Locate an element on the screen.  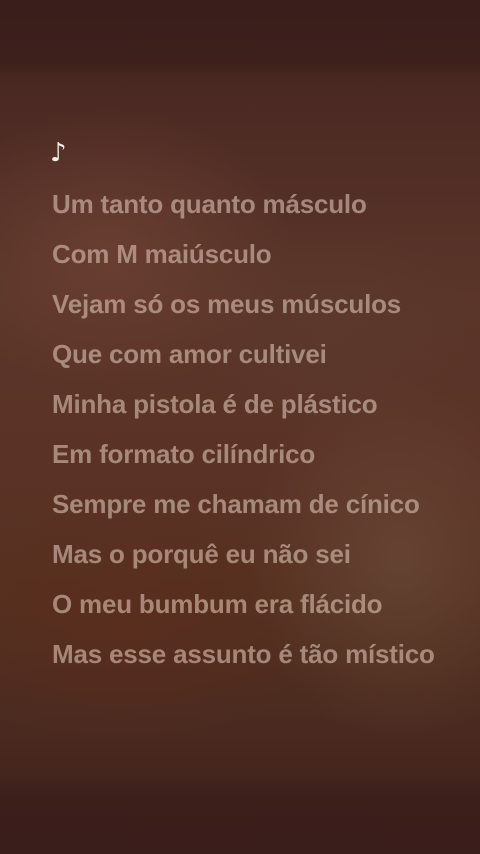
music-note-icon: ♪ is located at coordinates (58, 153).